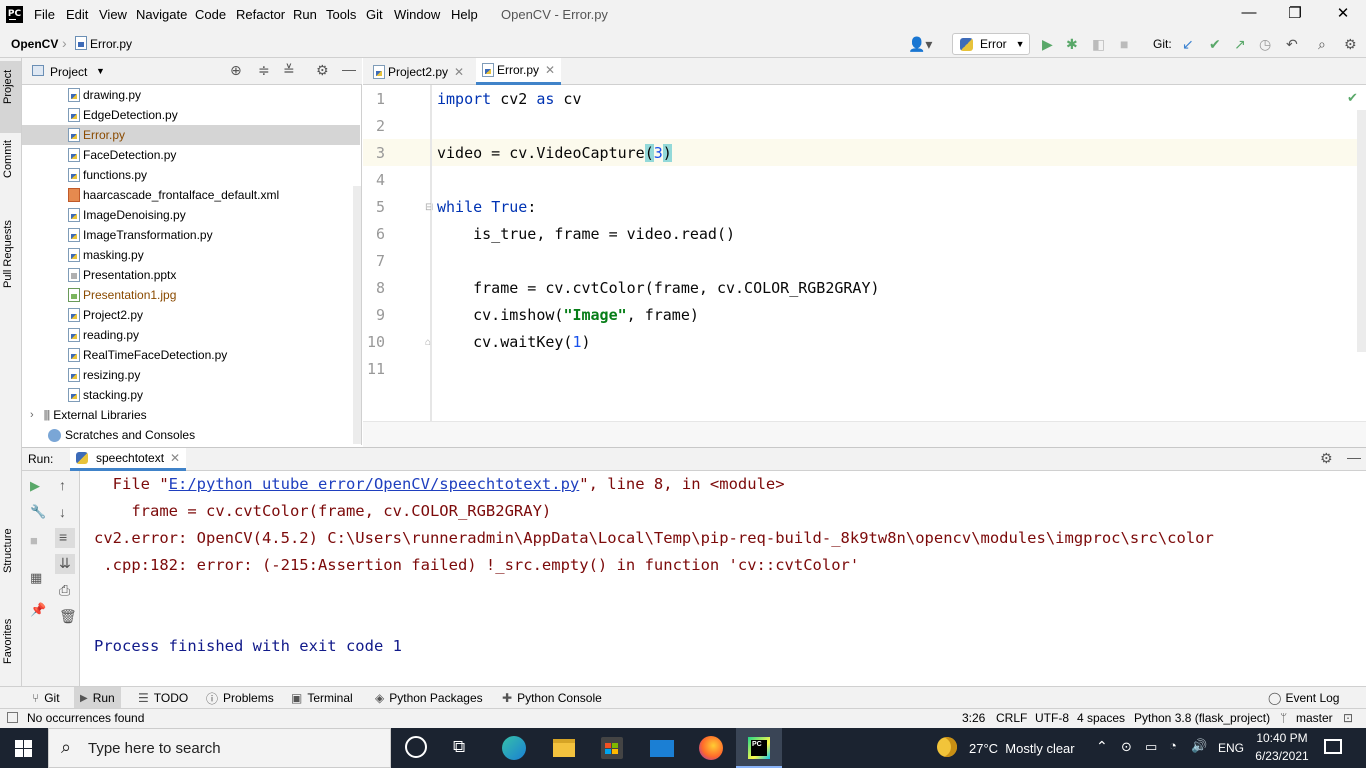  Describe the element at coordinates (459, 72) in the screenshot. I see `close-icon: ✕` at that location.